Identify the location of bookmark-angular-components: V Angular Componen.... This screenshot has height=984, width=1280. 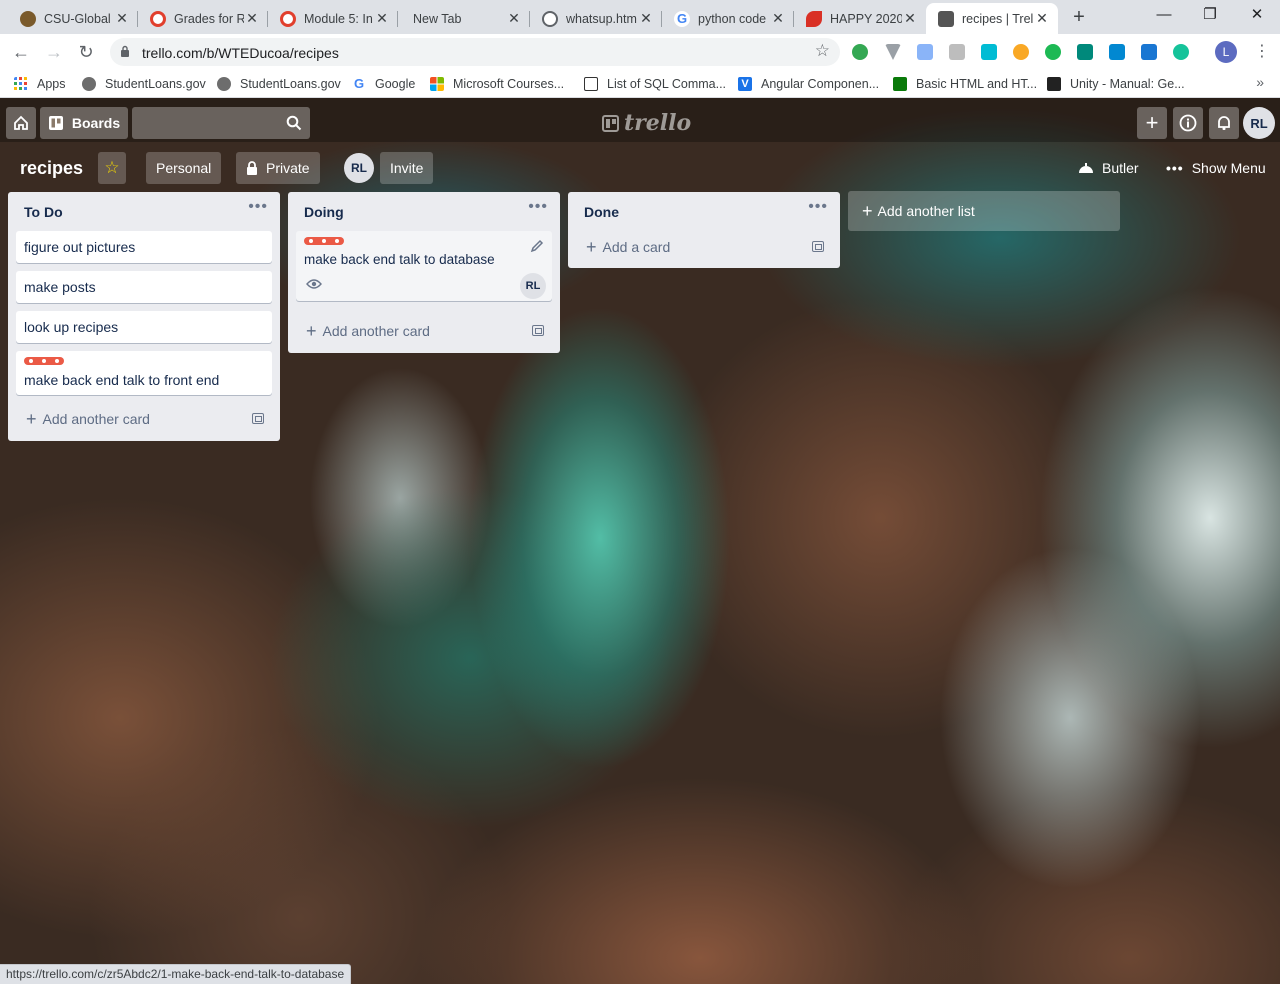
(808, 84).